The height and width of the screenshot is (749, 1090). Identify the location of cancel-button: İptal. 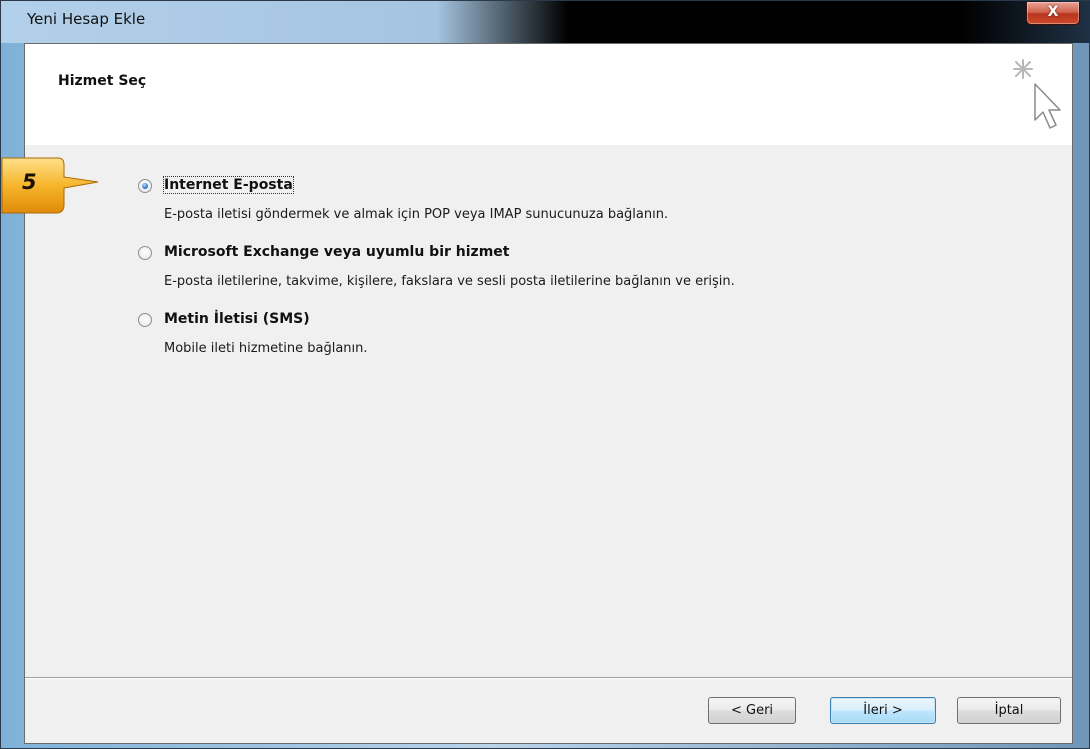
(1009, 710).